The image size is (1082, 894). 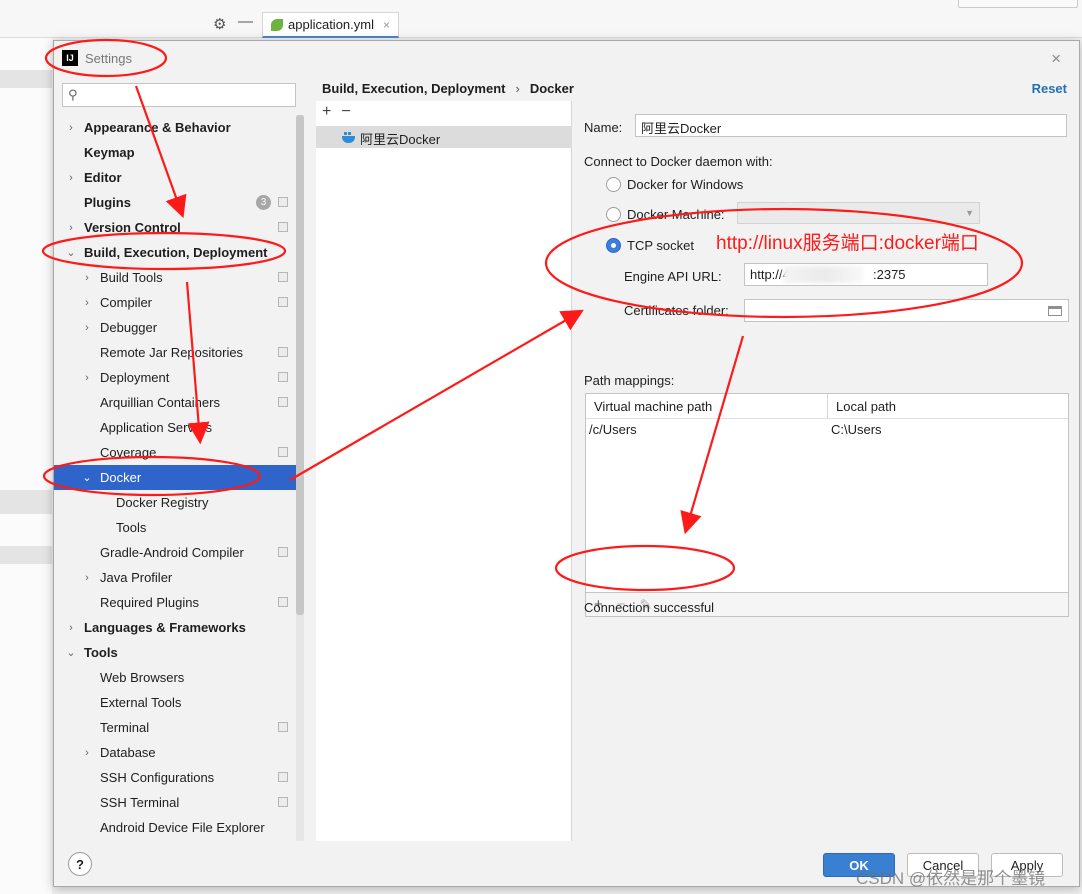 I want to click on tree-item: Plugins 3, so click(x=179, y=202).